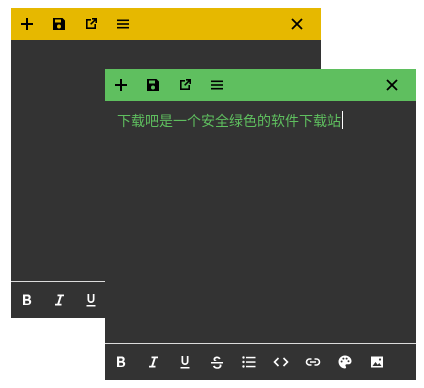 The width and height of the screenshot is (424, 388). I want to click on strikethrough-button, so click(217, 362).